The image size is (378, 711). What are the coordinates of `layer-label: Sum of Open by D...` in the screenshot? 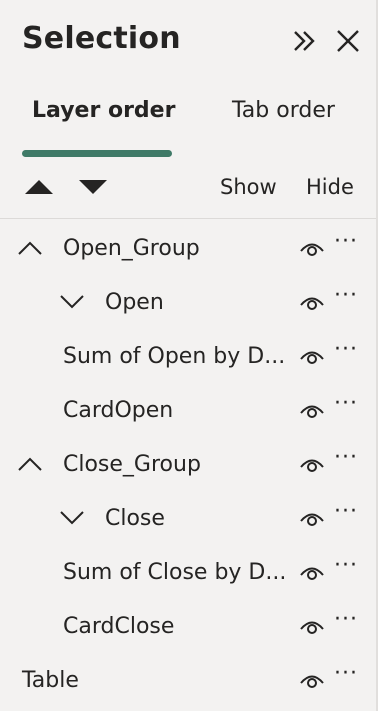 It's located at (174, 356).